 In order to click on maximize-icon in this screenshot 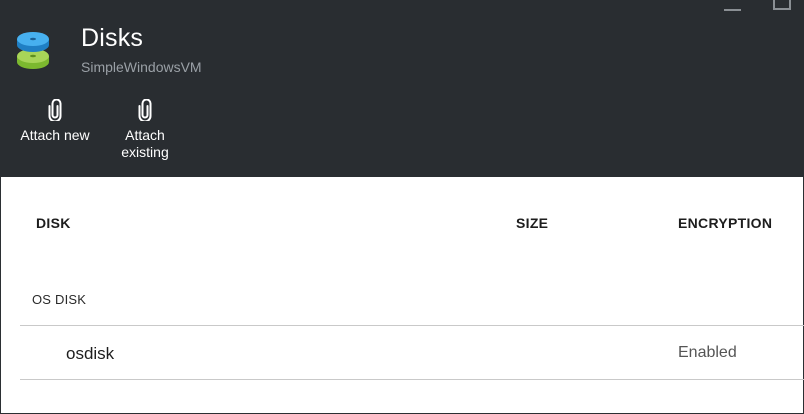, I will do `click(782, 5)`.